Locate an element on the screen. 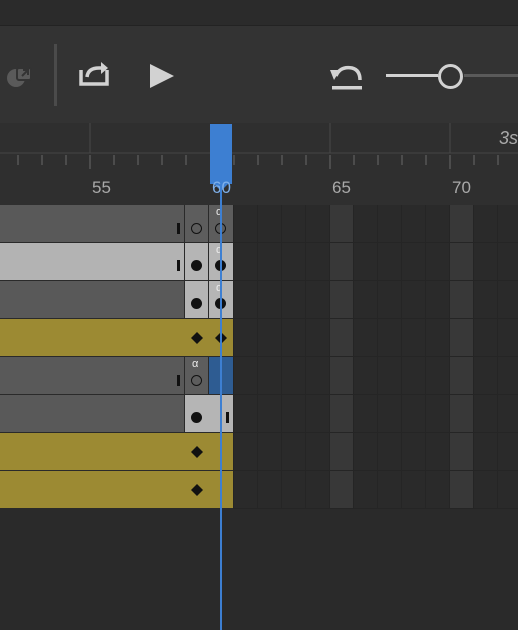  loop-icon is located at coordinates (95, 75).